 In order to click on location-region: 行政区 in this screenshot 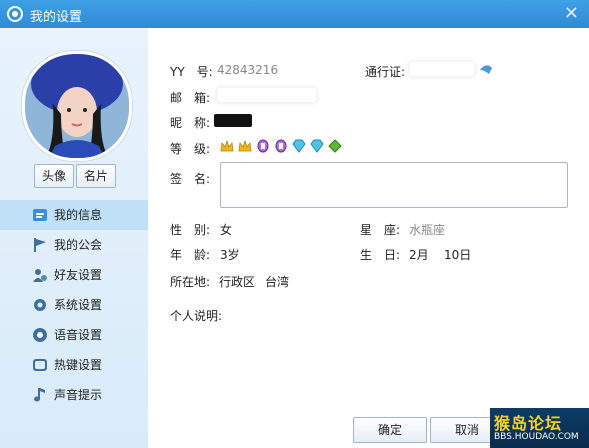, I will do `click(237, 282)`.